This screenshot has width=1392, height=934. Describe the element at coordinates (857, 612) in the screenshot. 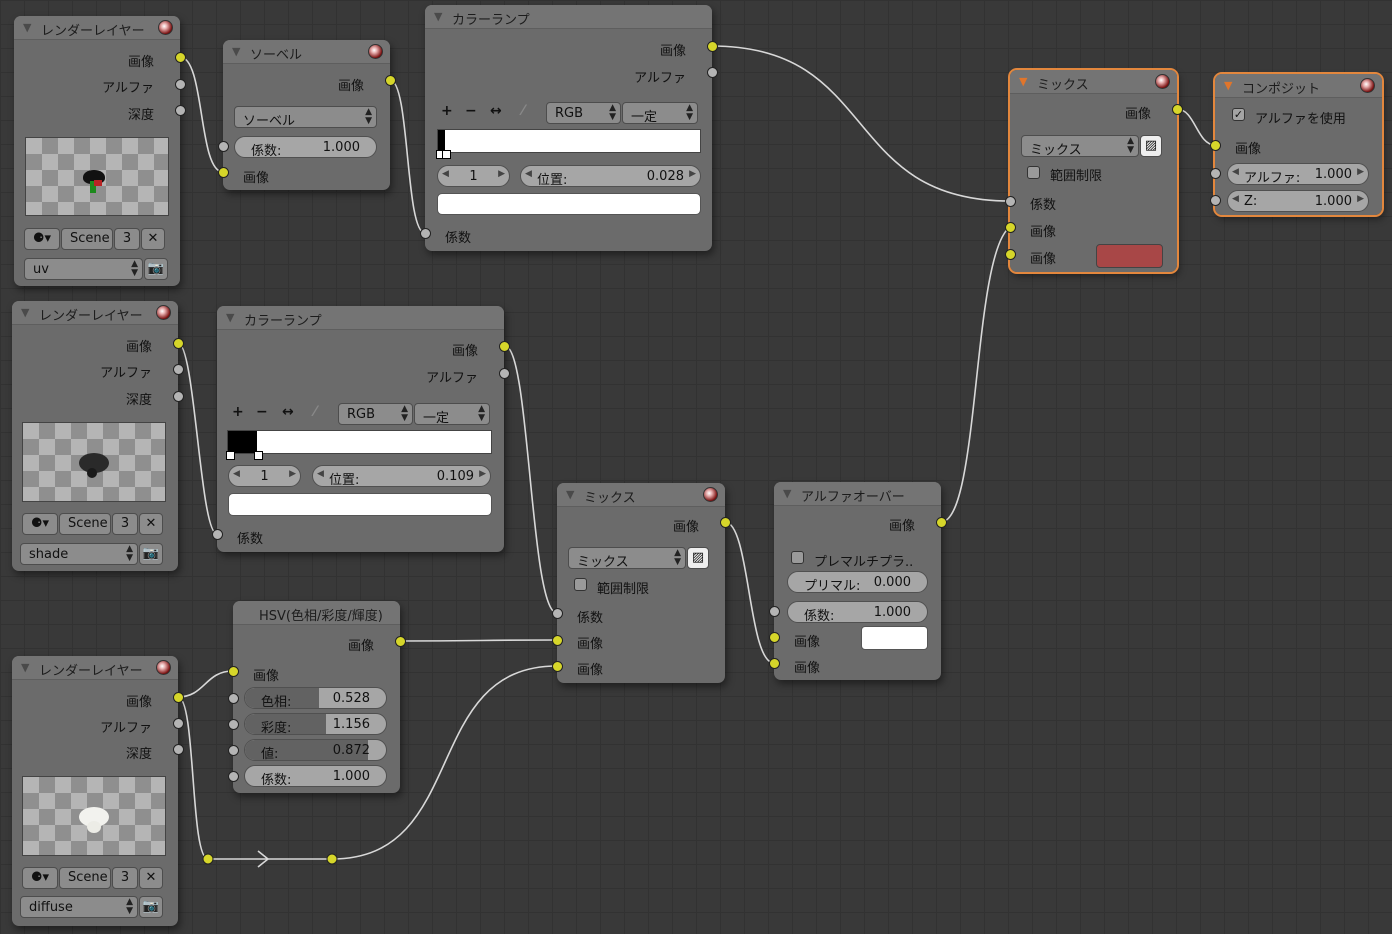

I see `alpha-over-factor-field: 係数: 1.000` at that location.